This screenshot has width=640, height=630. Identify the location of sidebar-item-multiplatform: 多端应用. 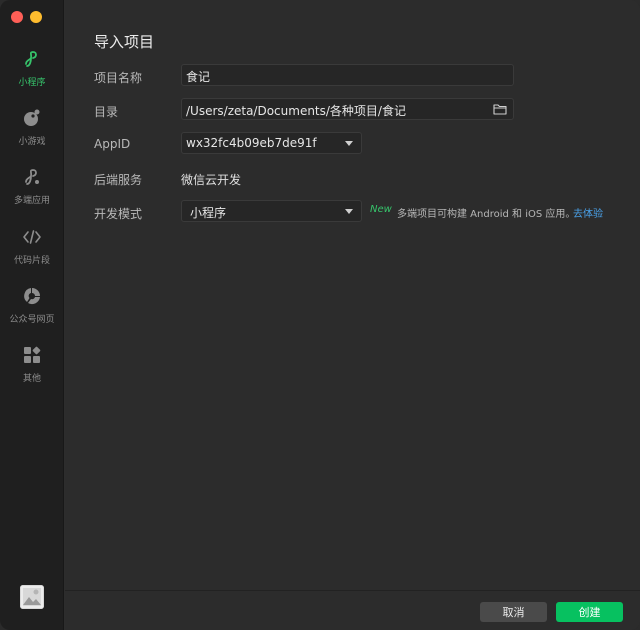
(32, 191).